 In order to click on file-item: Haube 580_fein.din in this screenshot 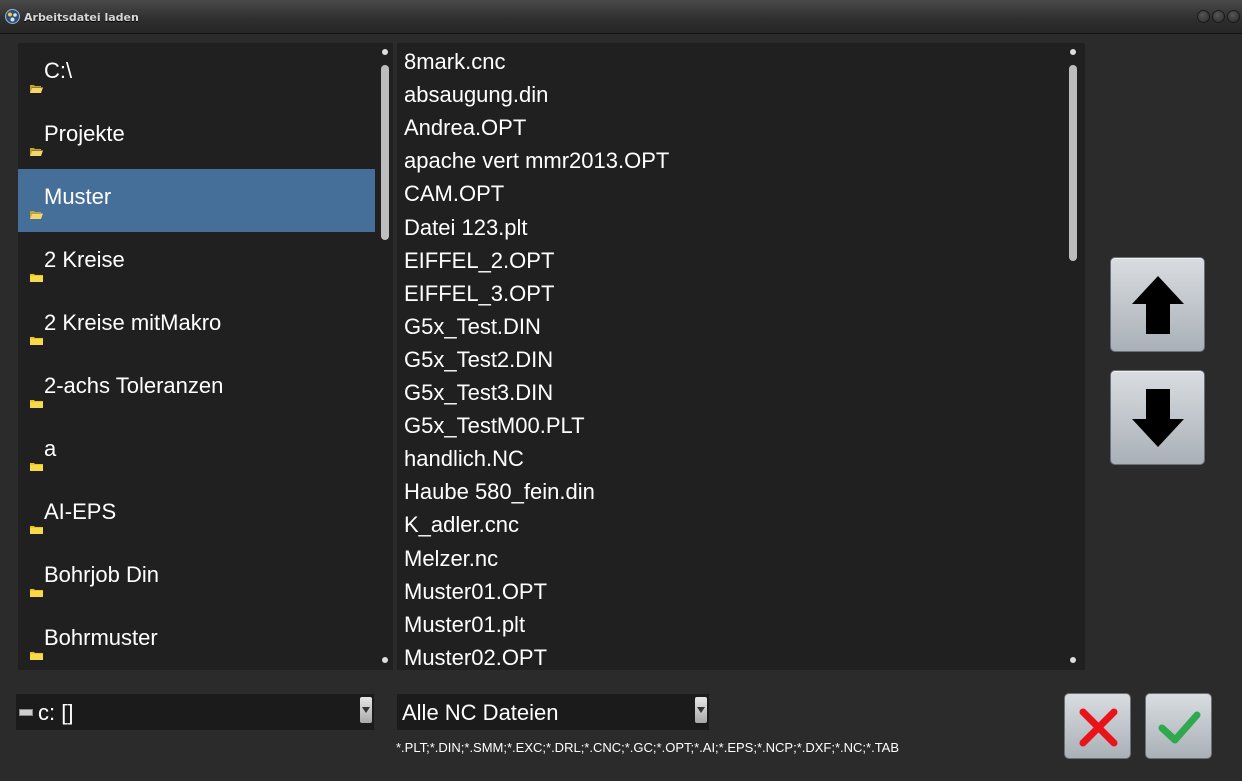, I will do `click(499, 491)`.